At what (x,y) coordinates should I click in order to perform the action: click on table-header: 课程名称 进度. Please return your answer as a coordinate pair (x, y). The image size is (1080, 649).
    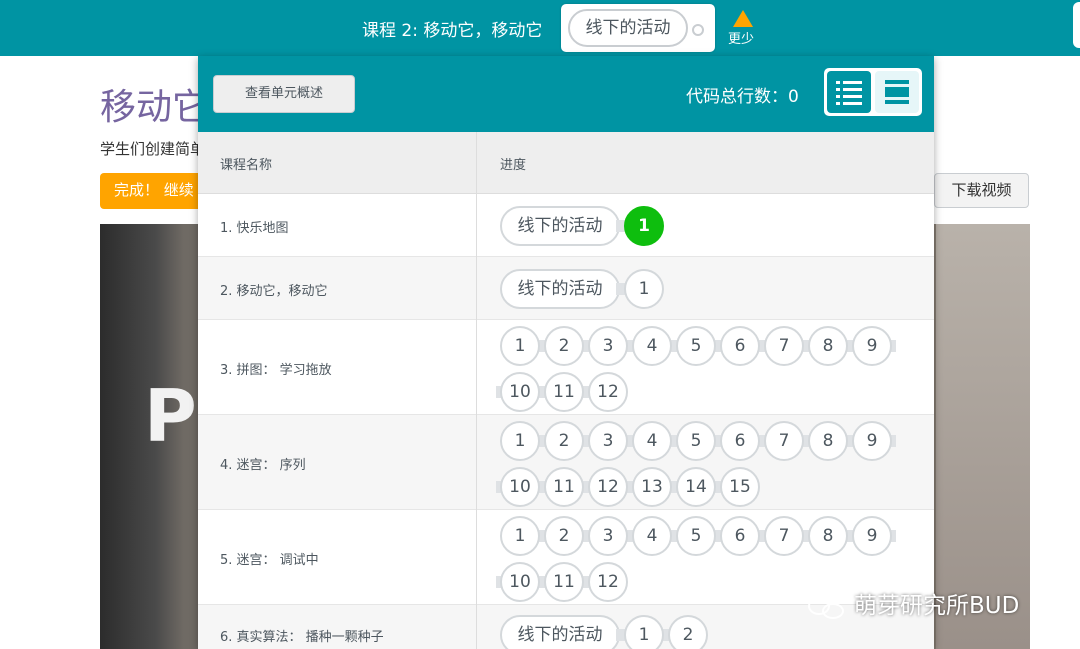
    Looking at the image, I should click on (566, 163).